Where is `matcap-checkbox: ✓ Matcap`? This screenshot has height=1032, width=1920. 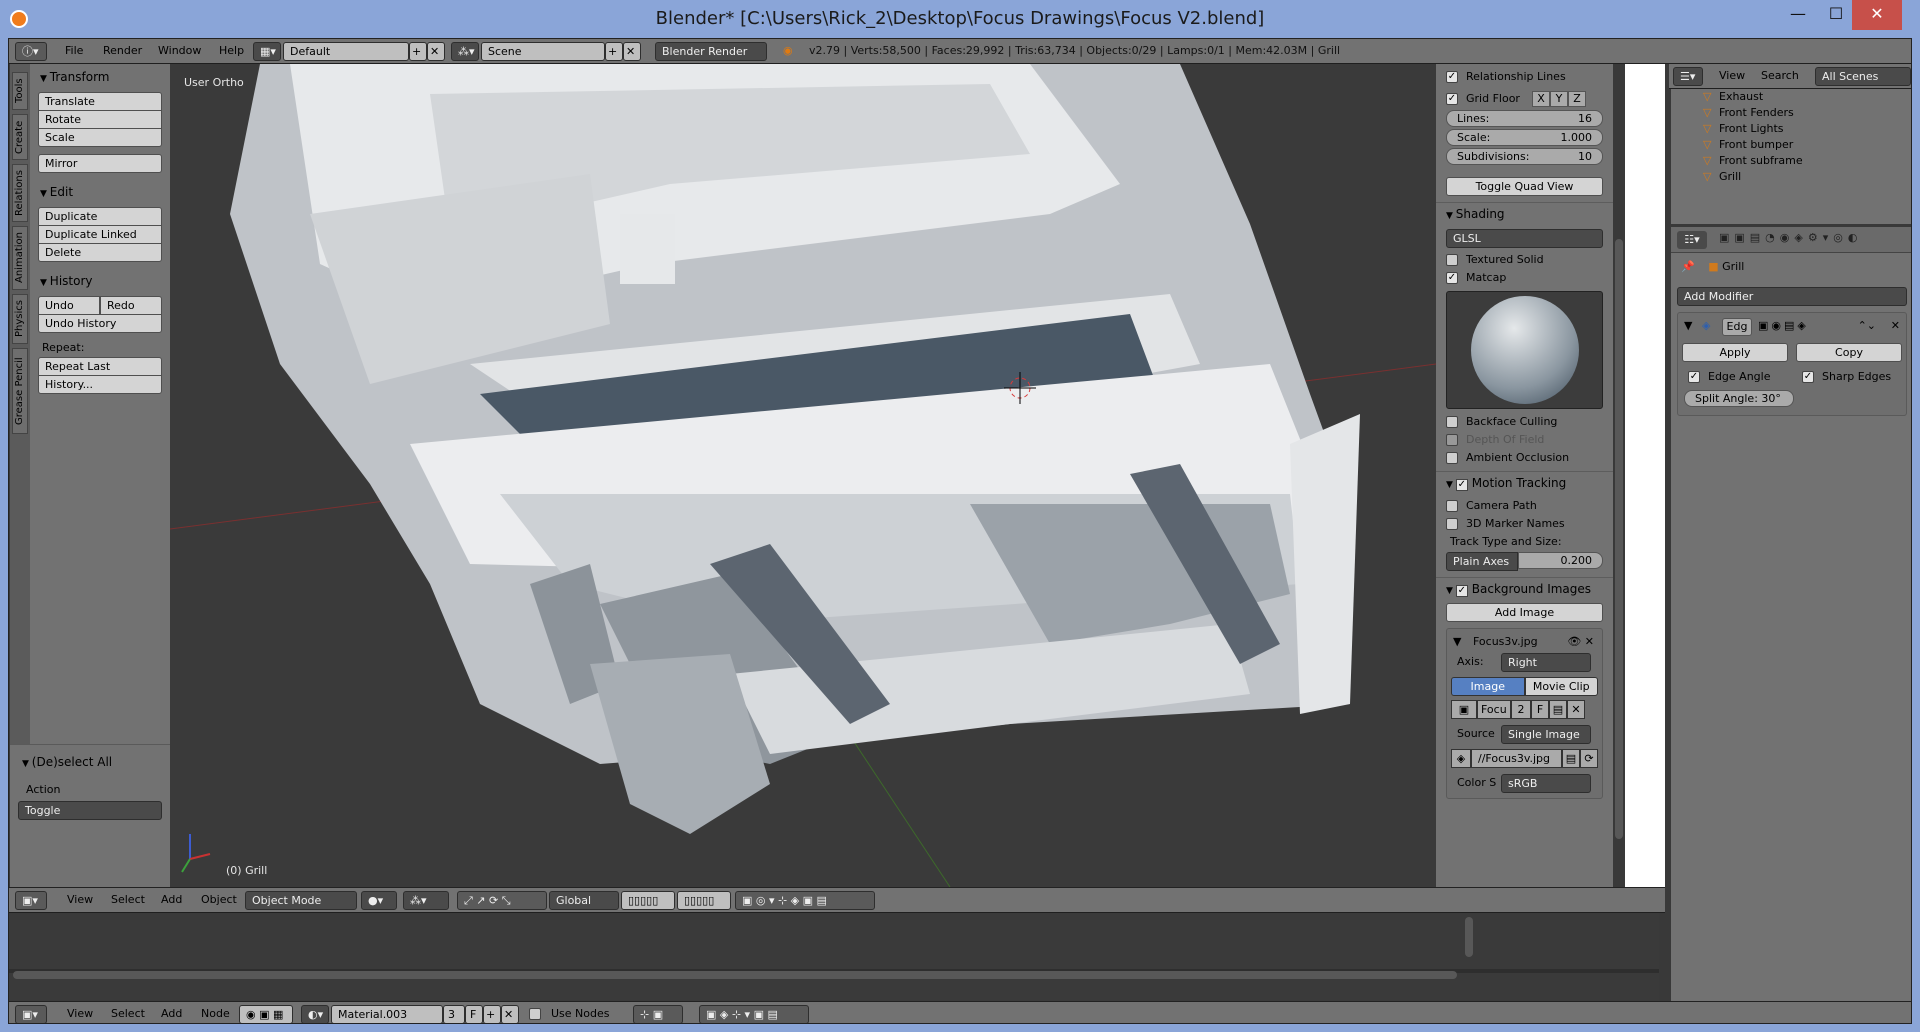
matcap-checkbox: ✓ Matcap is located at coordinates (1524, 278).